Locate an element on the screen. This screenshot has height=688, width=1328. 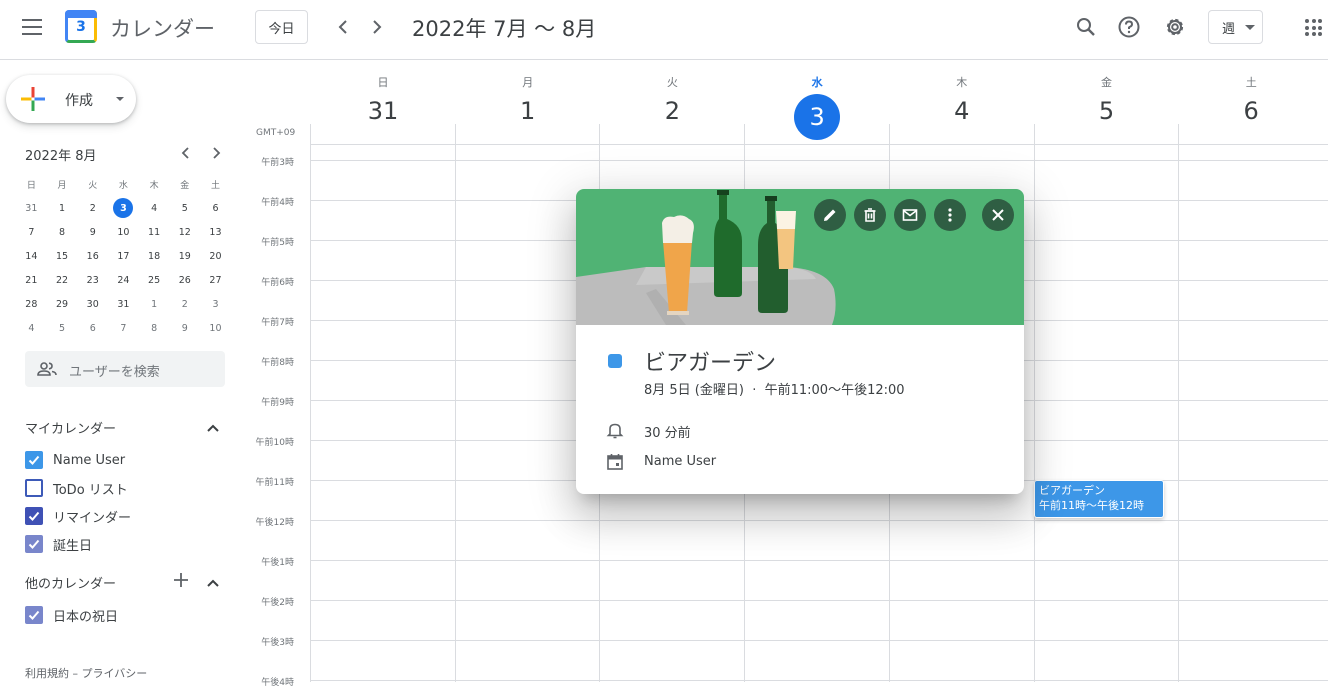
mini-calendar-day: 14 is located at coordinates (31, 256).